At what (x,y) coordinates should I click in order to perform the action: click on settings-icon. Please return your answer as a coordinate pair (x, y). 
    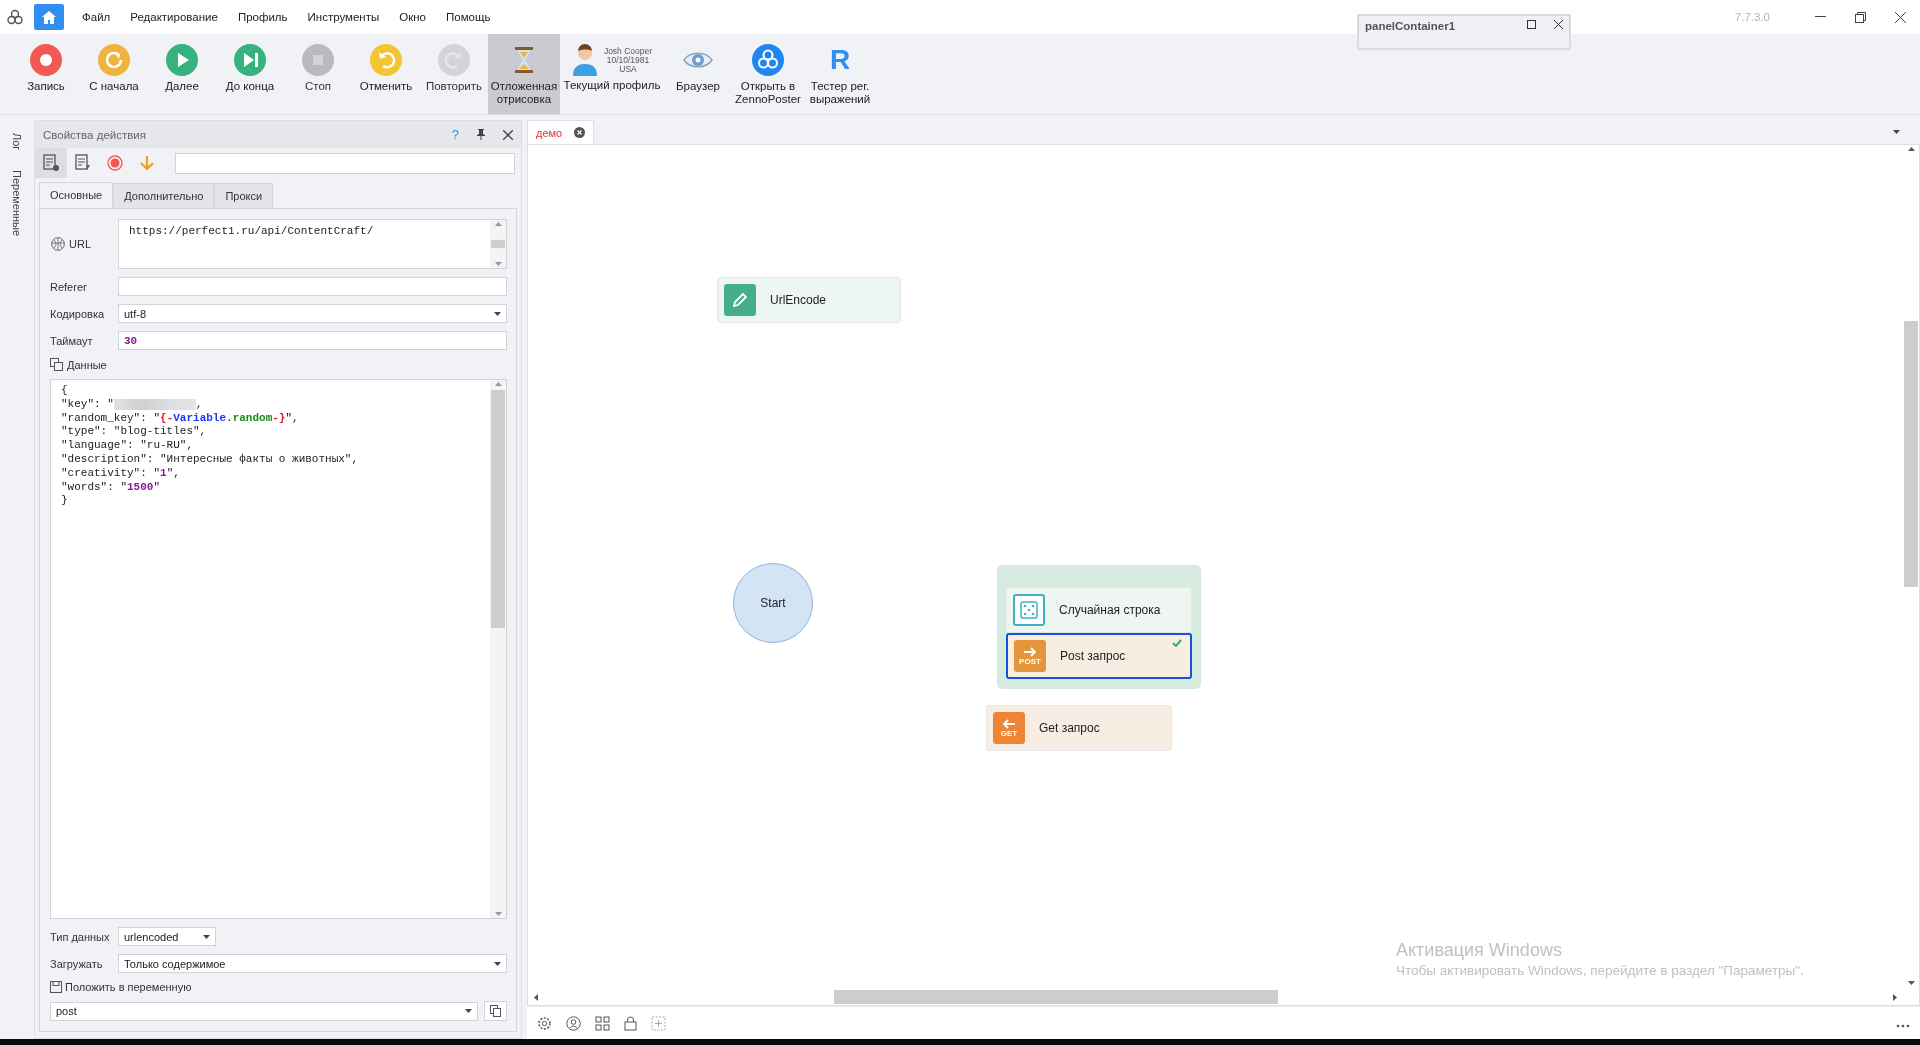
    Looking at the image, I should click on (544, 1023).